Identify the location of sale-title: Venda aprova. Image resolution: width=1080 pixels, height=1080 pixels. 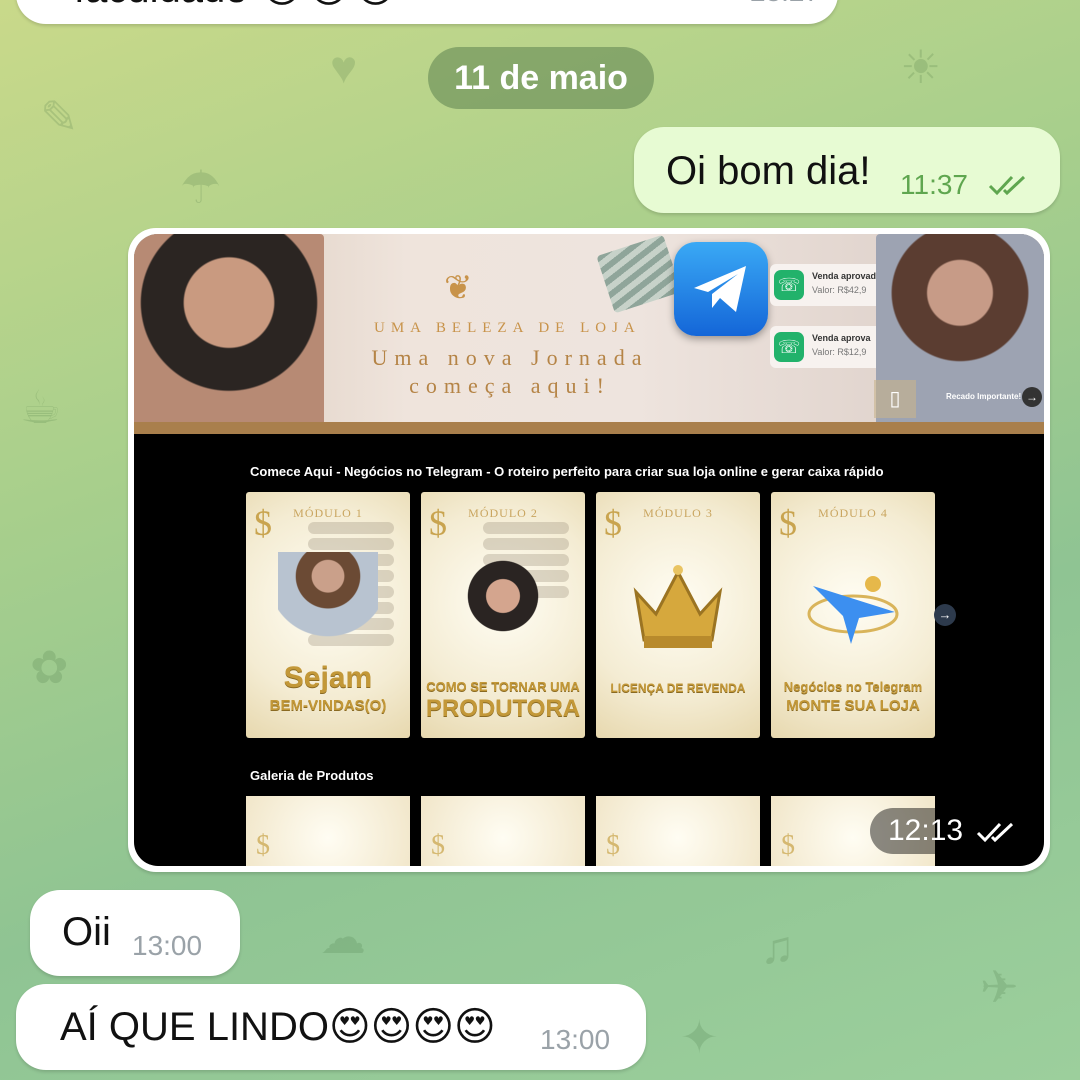
(841, 338).